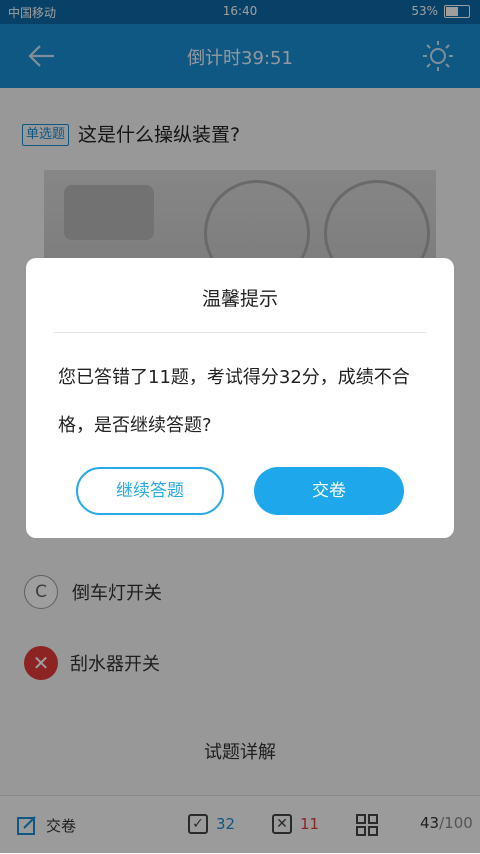 The height and width of the screenshot is (854, 480). I want to click on dialog-message: 您已答错了11题，考试得分32分，成绩不合格，是否继续答题?, so click(234, 401).